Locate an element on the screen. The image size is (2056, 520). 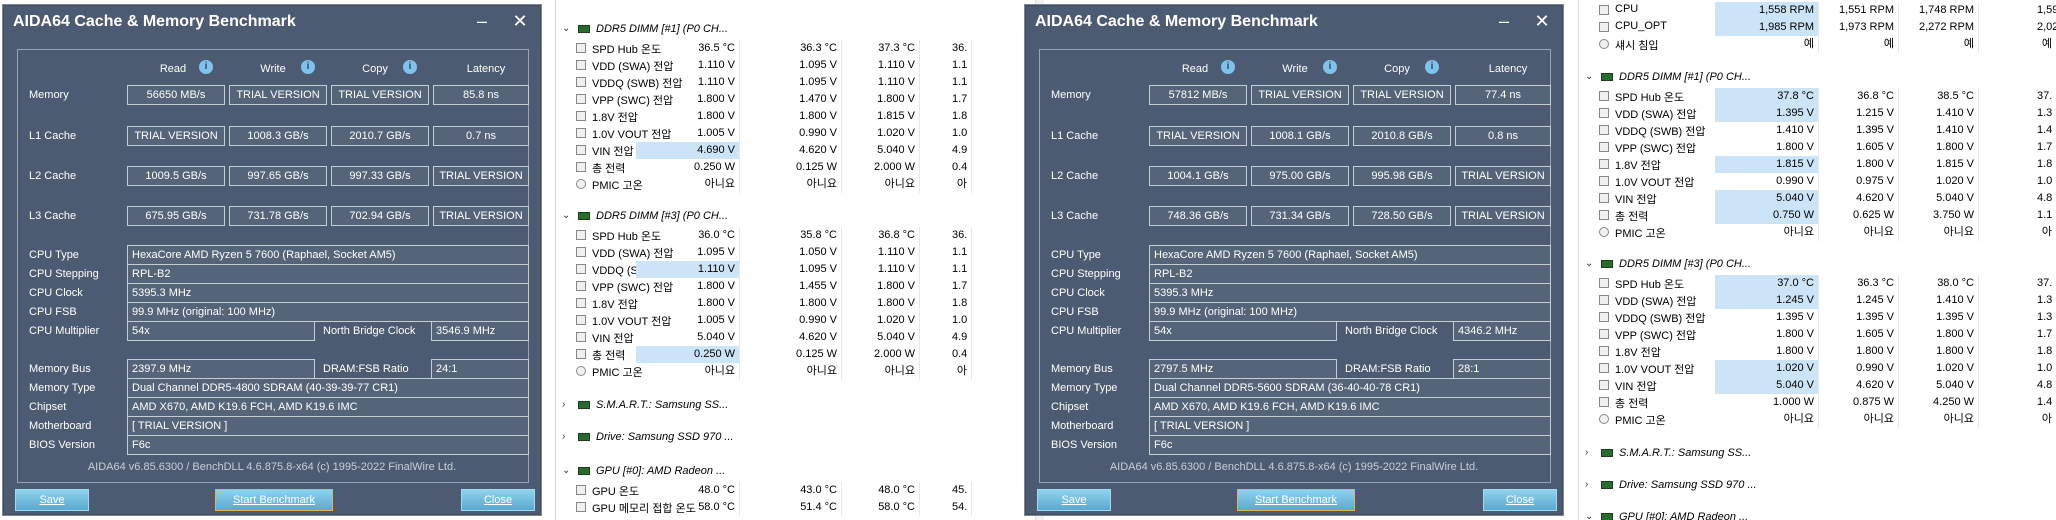
sensor-max: 1.020 V is located at coordinates (1940, 368).